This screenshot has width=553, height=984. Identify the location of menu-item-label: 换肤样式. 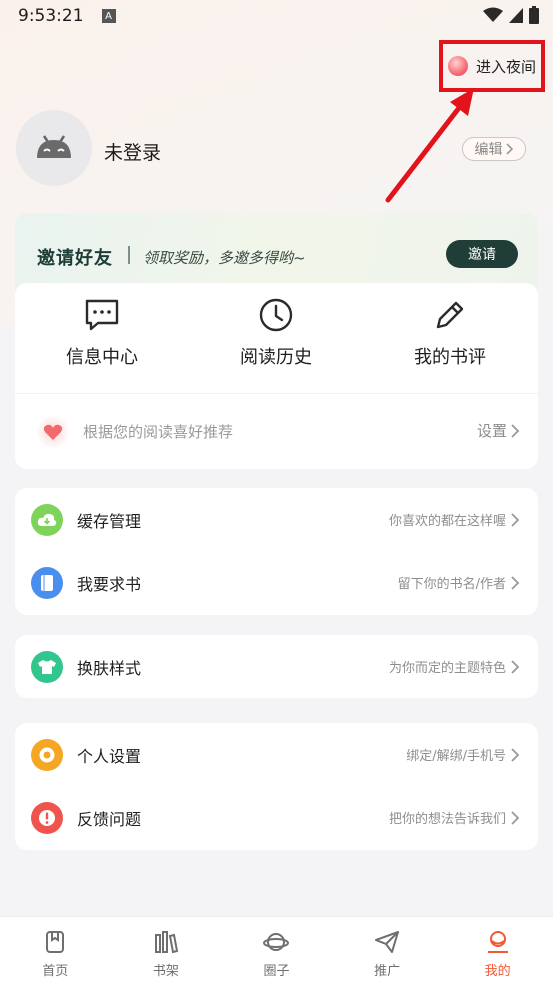
(109, 668).